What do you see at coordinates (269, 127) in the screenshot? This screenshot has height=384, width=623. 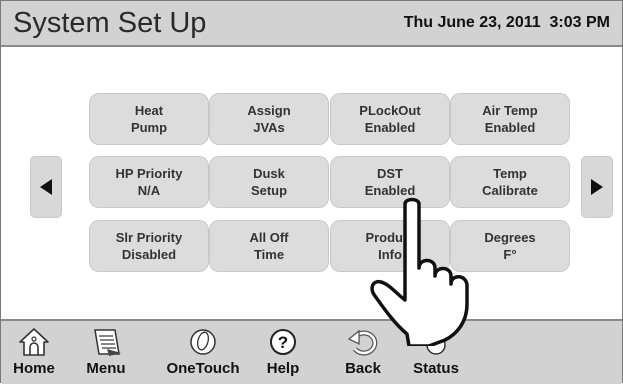 I see `button-line2: JVAs` at bounding box center [269, 127].